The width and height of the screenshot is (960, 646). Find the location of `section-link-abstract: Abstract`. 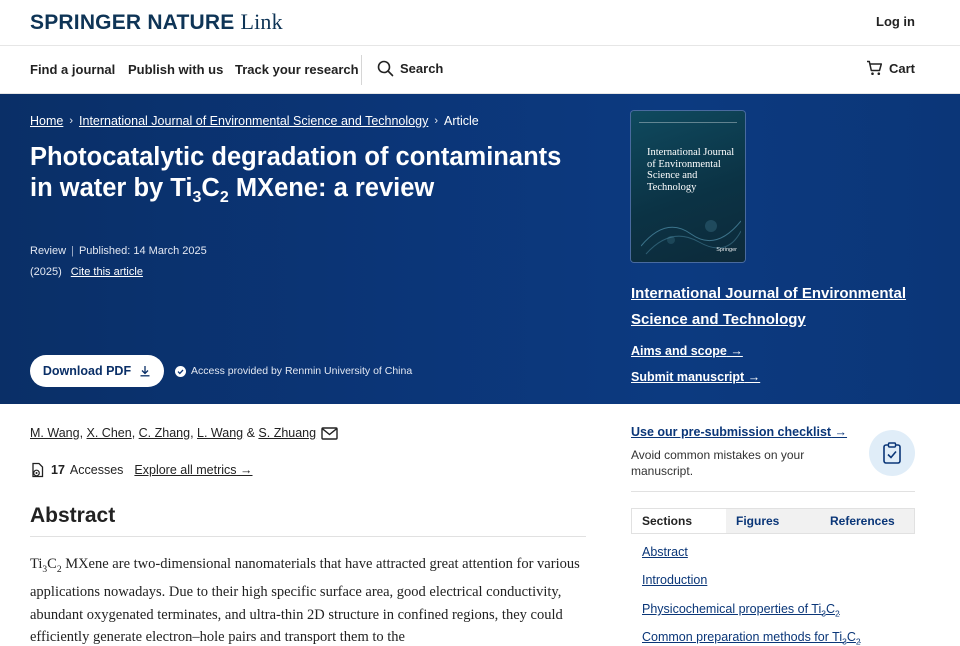

section-link-abstract: Abstract is located at coordinates (665, 552).